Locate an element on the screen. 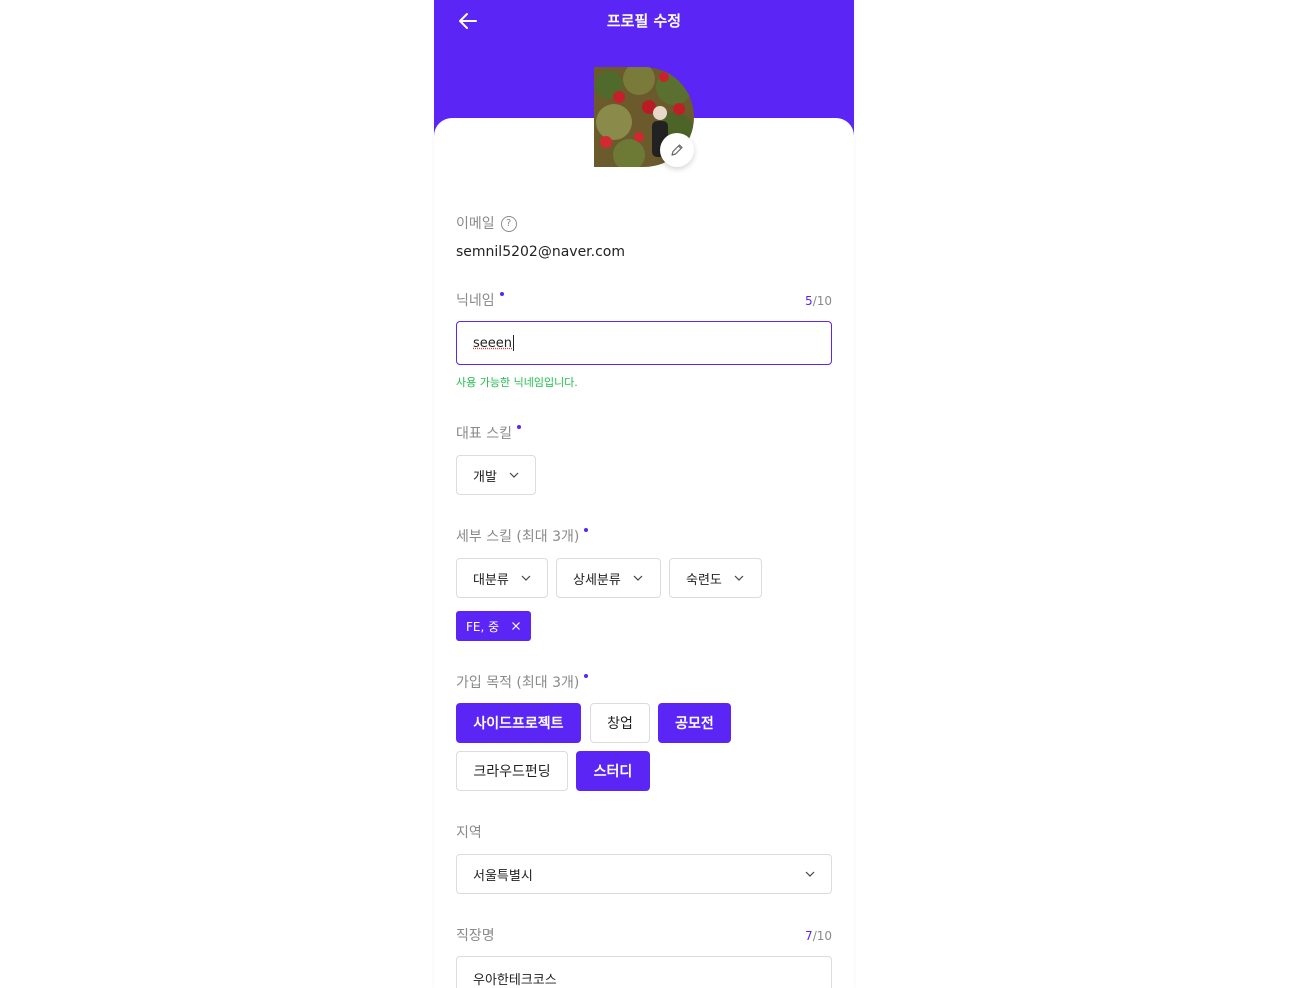 The image size is (1290, 988). level-placeholder: 숙련도 is located at coordinates (704, 580).